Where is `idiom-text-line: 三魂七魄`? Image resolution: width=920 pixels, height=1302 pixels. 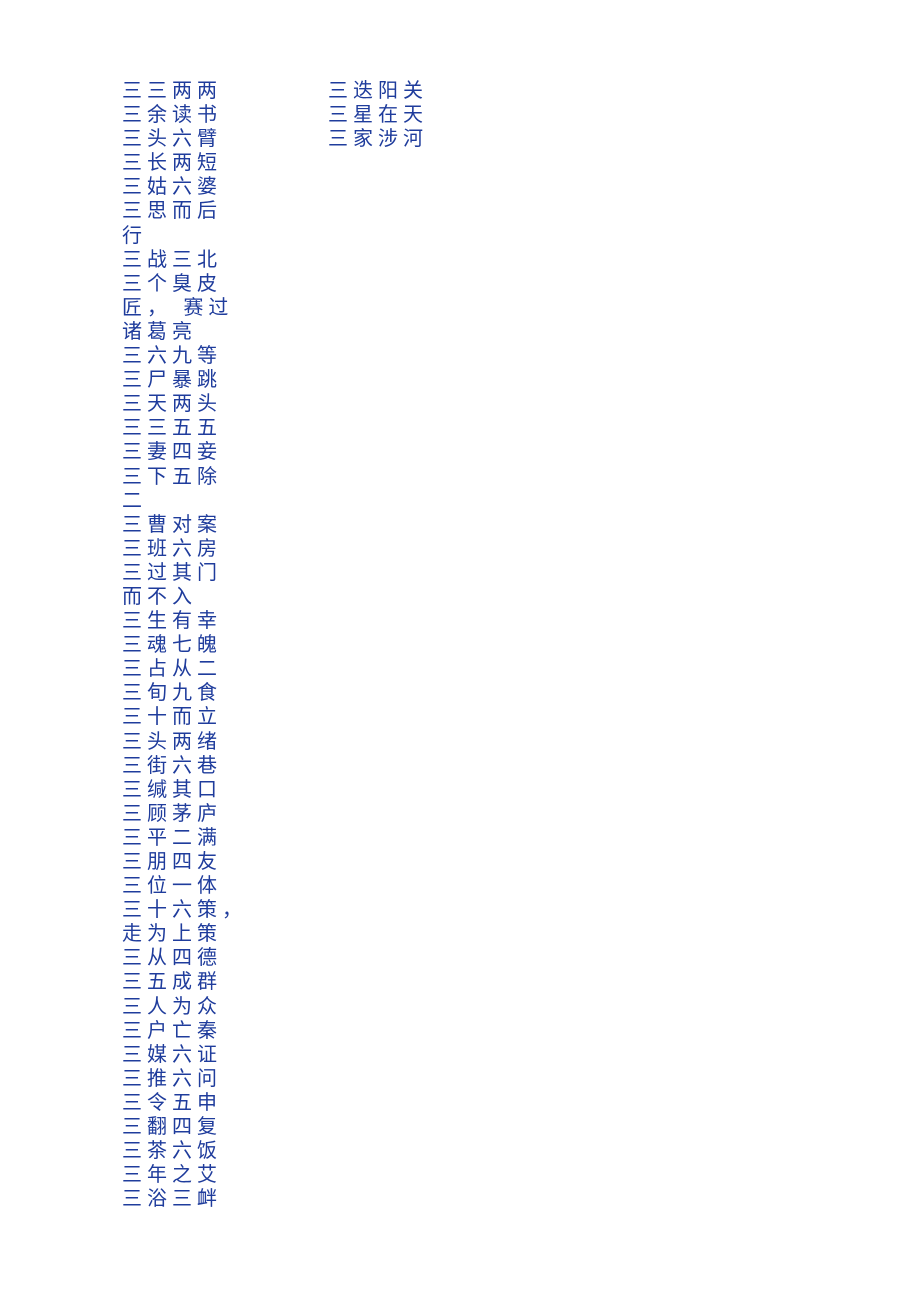
idiom-text-line: 三魂七魄 is located at coordinates (172, 644).